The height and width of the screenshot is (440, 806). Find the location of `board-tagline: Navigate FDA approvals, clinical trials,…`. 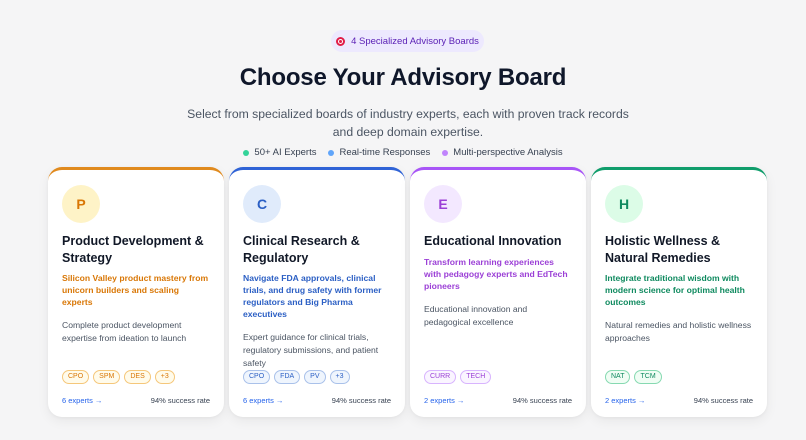

board-tagline: Navigate FDA approvals, clinical trials,… is located at coordinates (312, 296).